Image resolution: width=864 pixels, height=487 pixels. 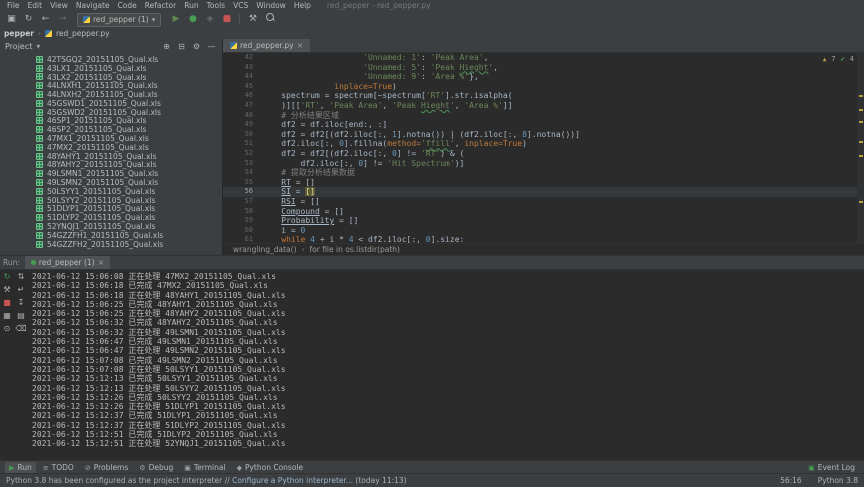 What do you see at coordinates (111, 217) in the screenshot?
I see `tree-item: 51DLYP2_20151105_Qual.xls` at bounding box center [111, 217].